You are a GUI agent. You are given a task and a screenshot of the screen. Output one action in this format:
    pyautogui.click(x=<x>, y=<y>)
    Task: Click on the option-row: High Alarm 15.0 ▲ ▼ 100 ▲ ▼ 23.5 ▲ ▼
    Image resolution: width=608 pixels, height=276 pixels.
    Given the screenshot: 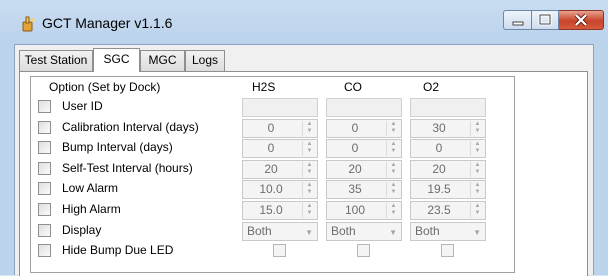 What is the action you would take?
    pyautogui.click(x=272, y=210)
    